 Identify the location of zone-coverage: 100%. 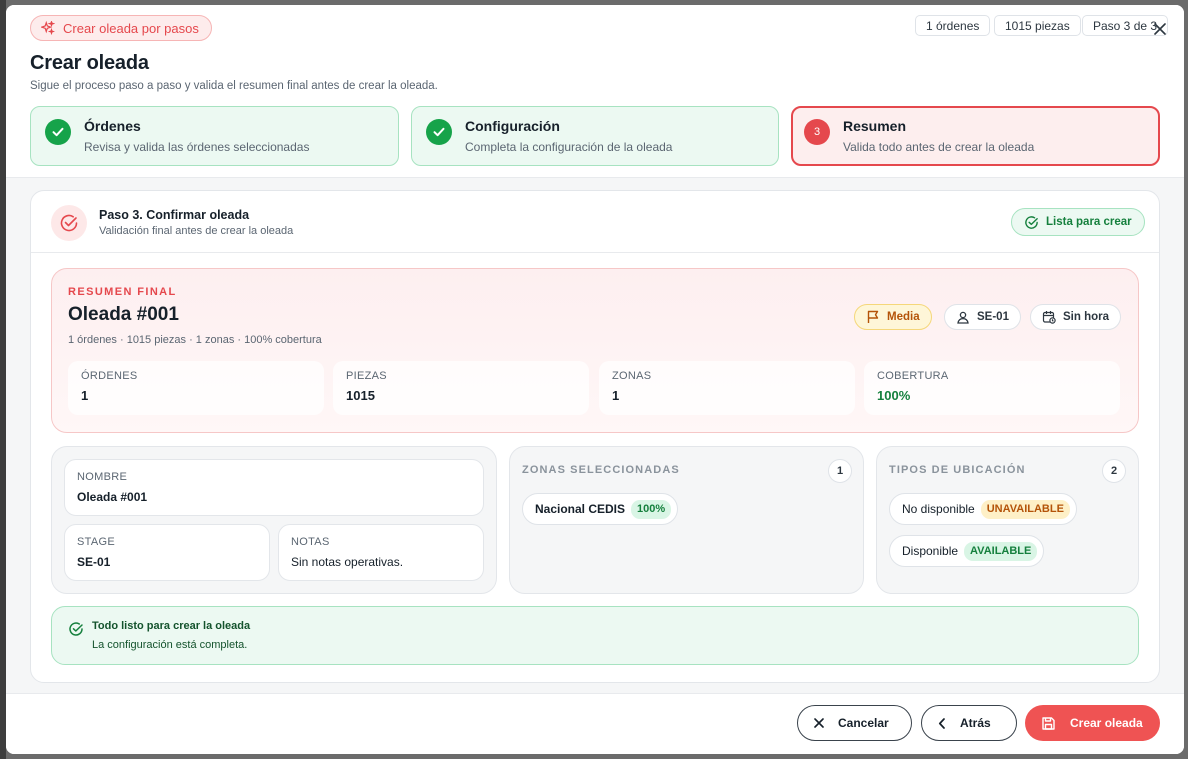
(651, 509).